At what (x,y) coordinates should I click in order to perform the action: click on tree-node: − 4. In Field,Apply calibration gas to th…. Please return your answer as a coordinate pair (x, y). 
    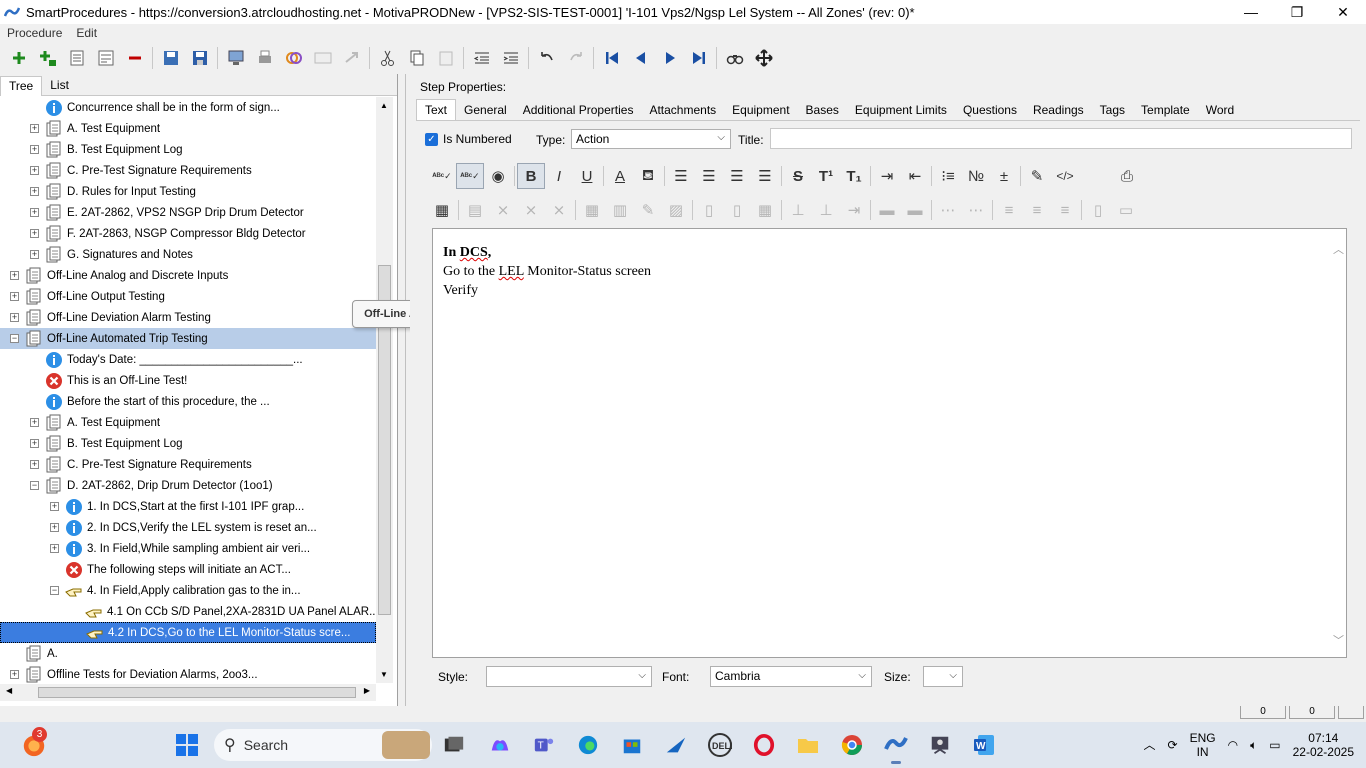
    Looking at the image, I should click on (188, 590).